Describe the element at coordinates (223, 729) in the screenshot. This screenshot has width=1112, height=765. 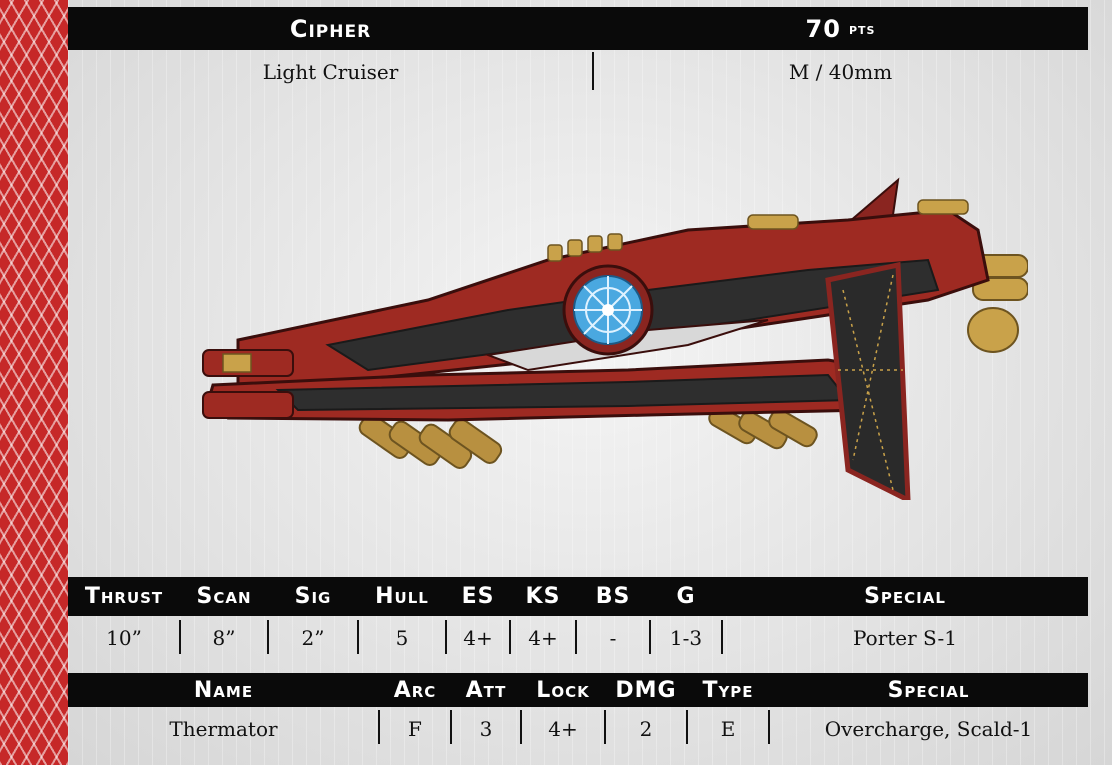
I see `weapon-name: Thermator` at that location.